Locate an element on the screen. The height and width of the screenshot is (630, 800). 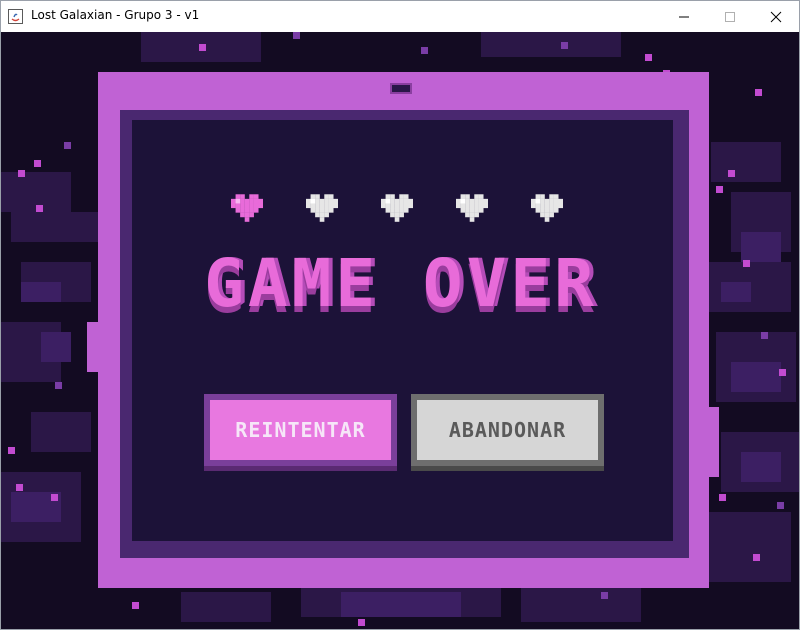
maximize-icon is located at coordinates (730, 16).